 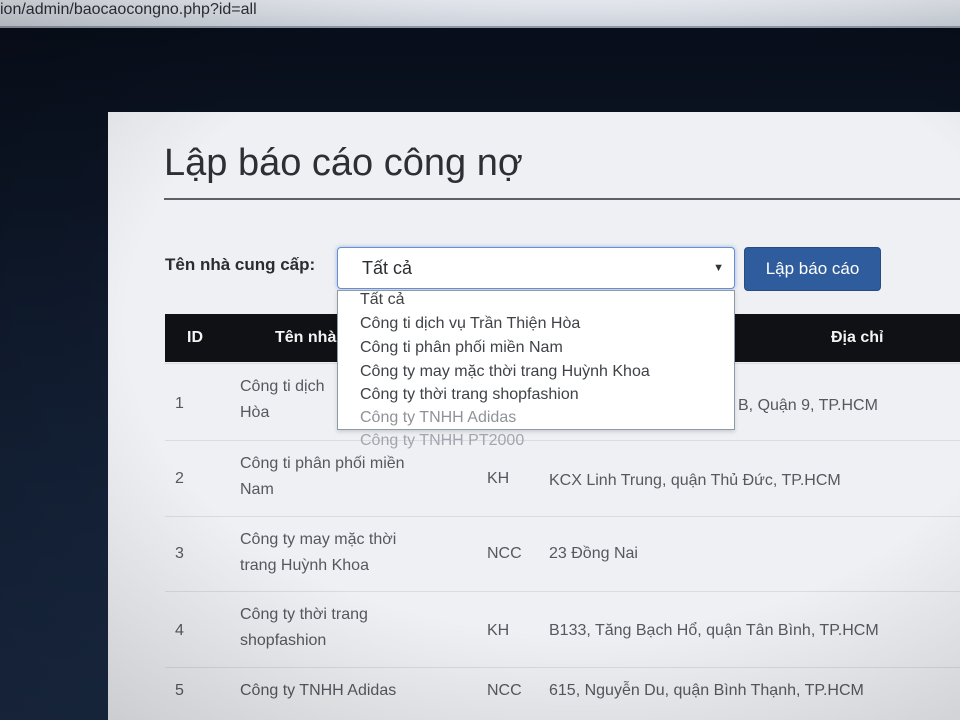 What do you see at coordinates (382, 300) in the screenshot?
I see `dropdown-option: Tất cả` at bounding box center [382, 300].